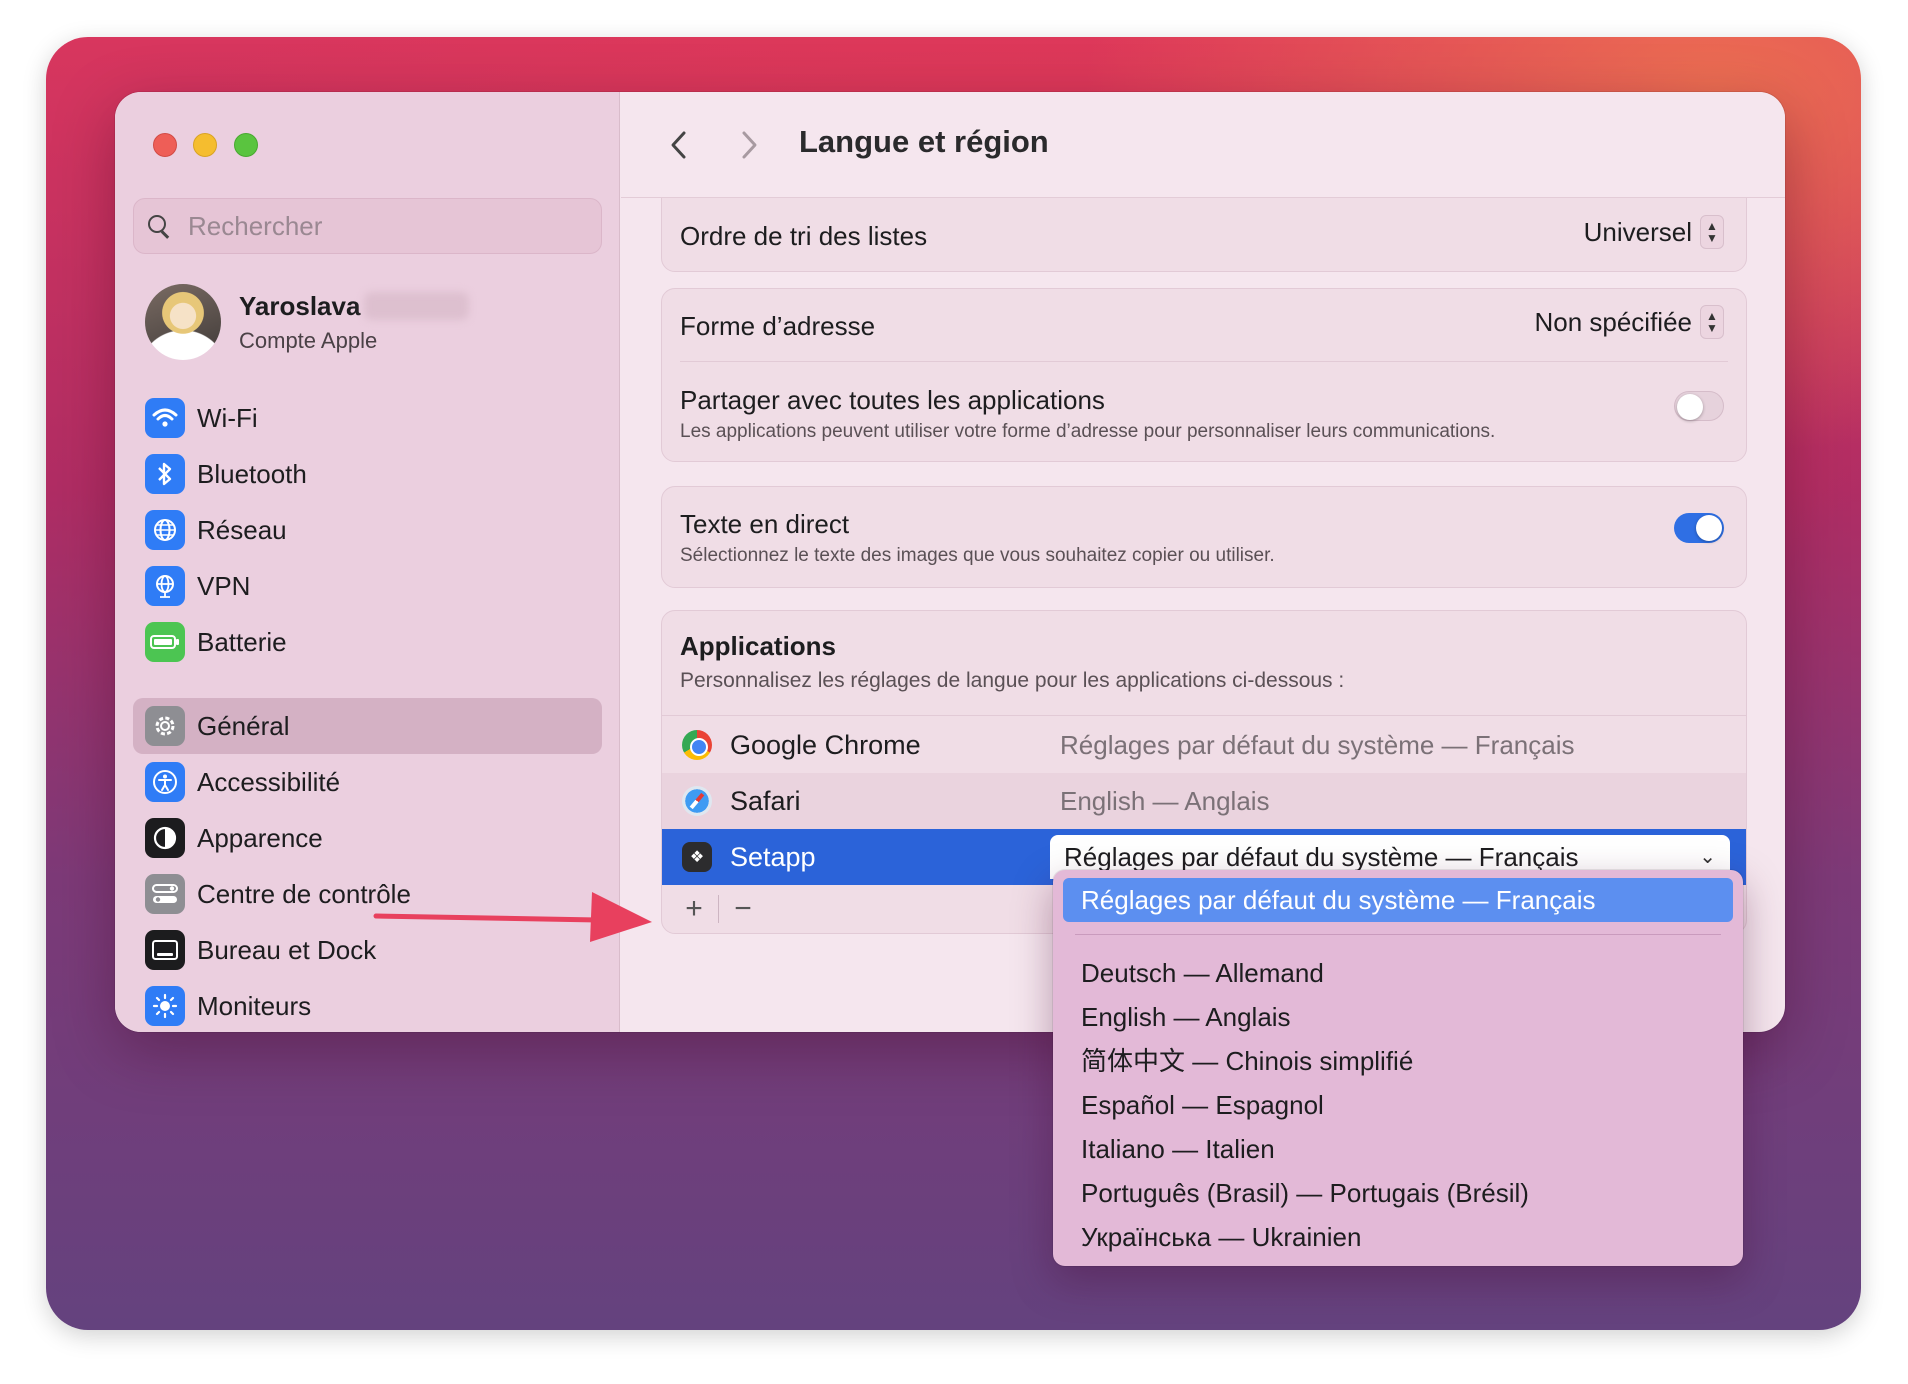 This screenshot has width=1908, height=1384. I want to click on vpn-globe-icon, so click(165, 586).